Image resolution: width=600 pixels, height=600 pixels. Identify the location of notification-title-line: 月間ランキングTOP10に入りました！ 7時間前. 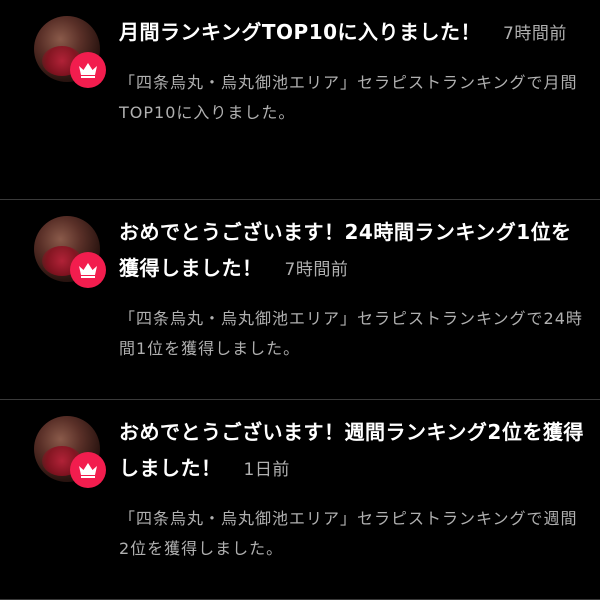
(352, 33).